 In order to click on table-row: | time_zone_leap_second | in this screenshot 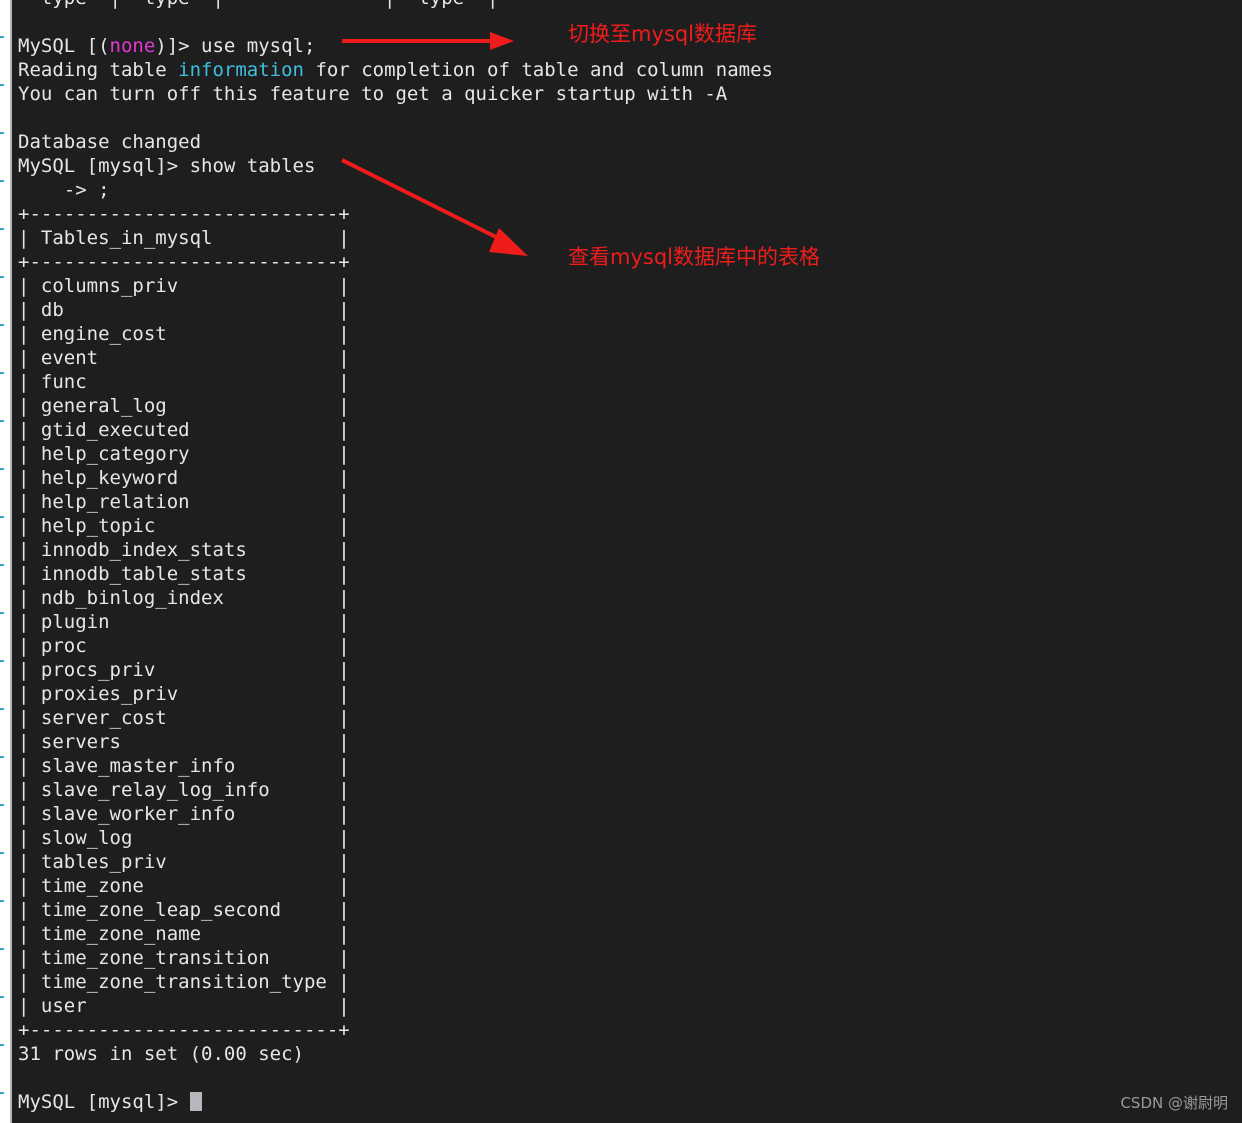, I will do `click(184, 910)`.